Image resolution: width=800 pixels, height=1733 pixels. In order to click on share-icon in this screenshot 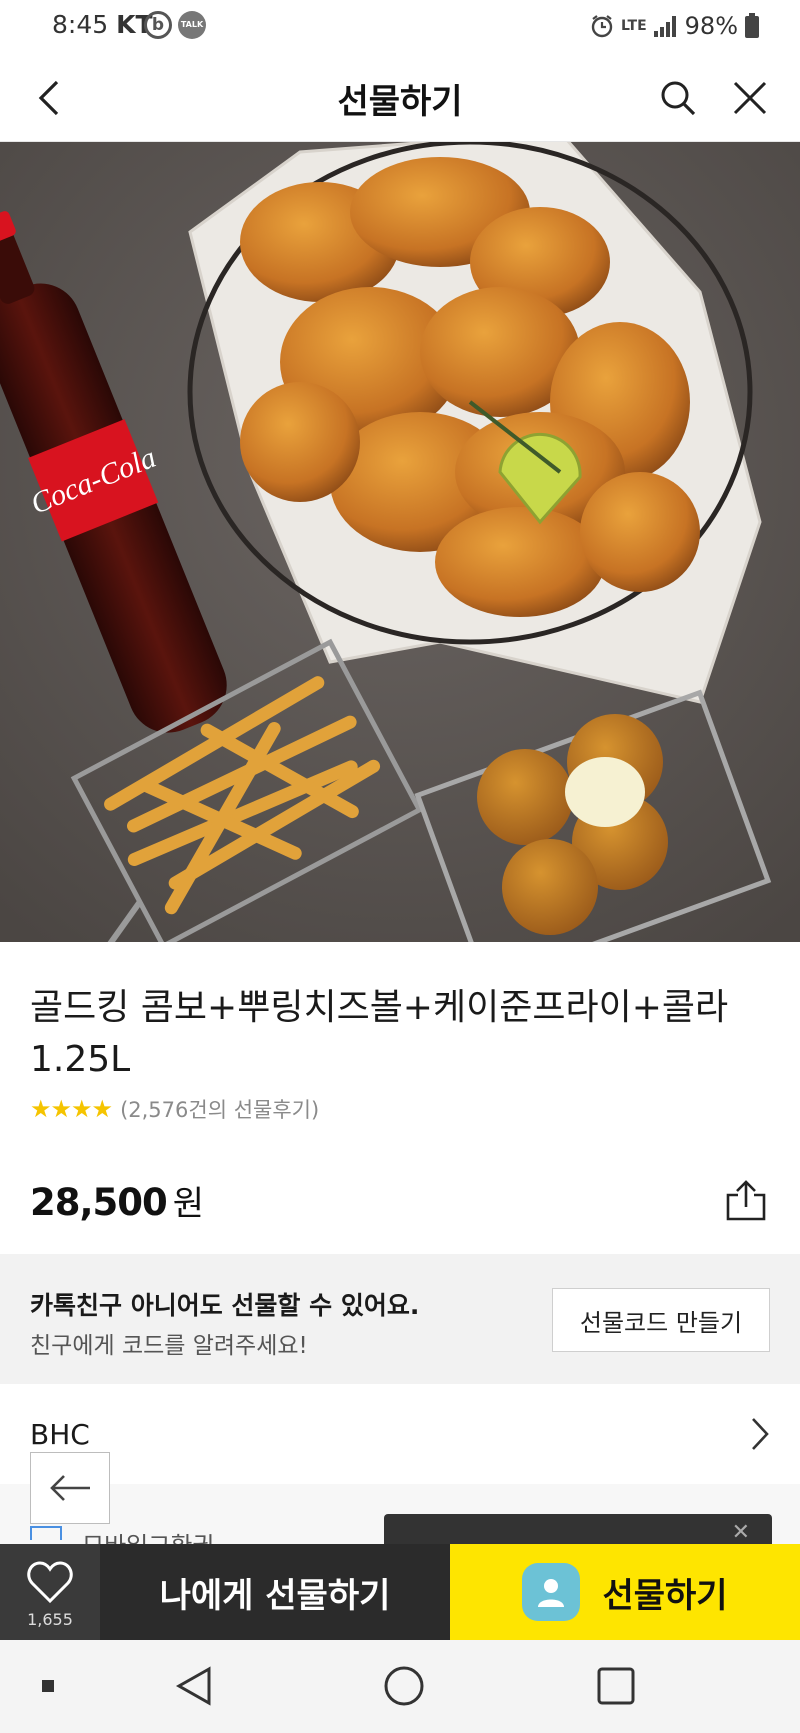, I will do `click(746, 1199)`.